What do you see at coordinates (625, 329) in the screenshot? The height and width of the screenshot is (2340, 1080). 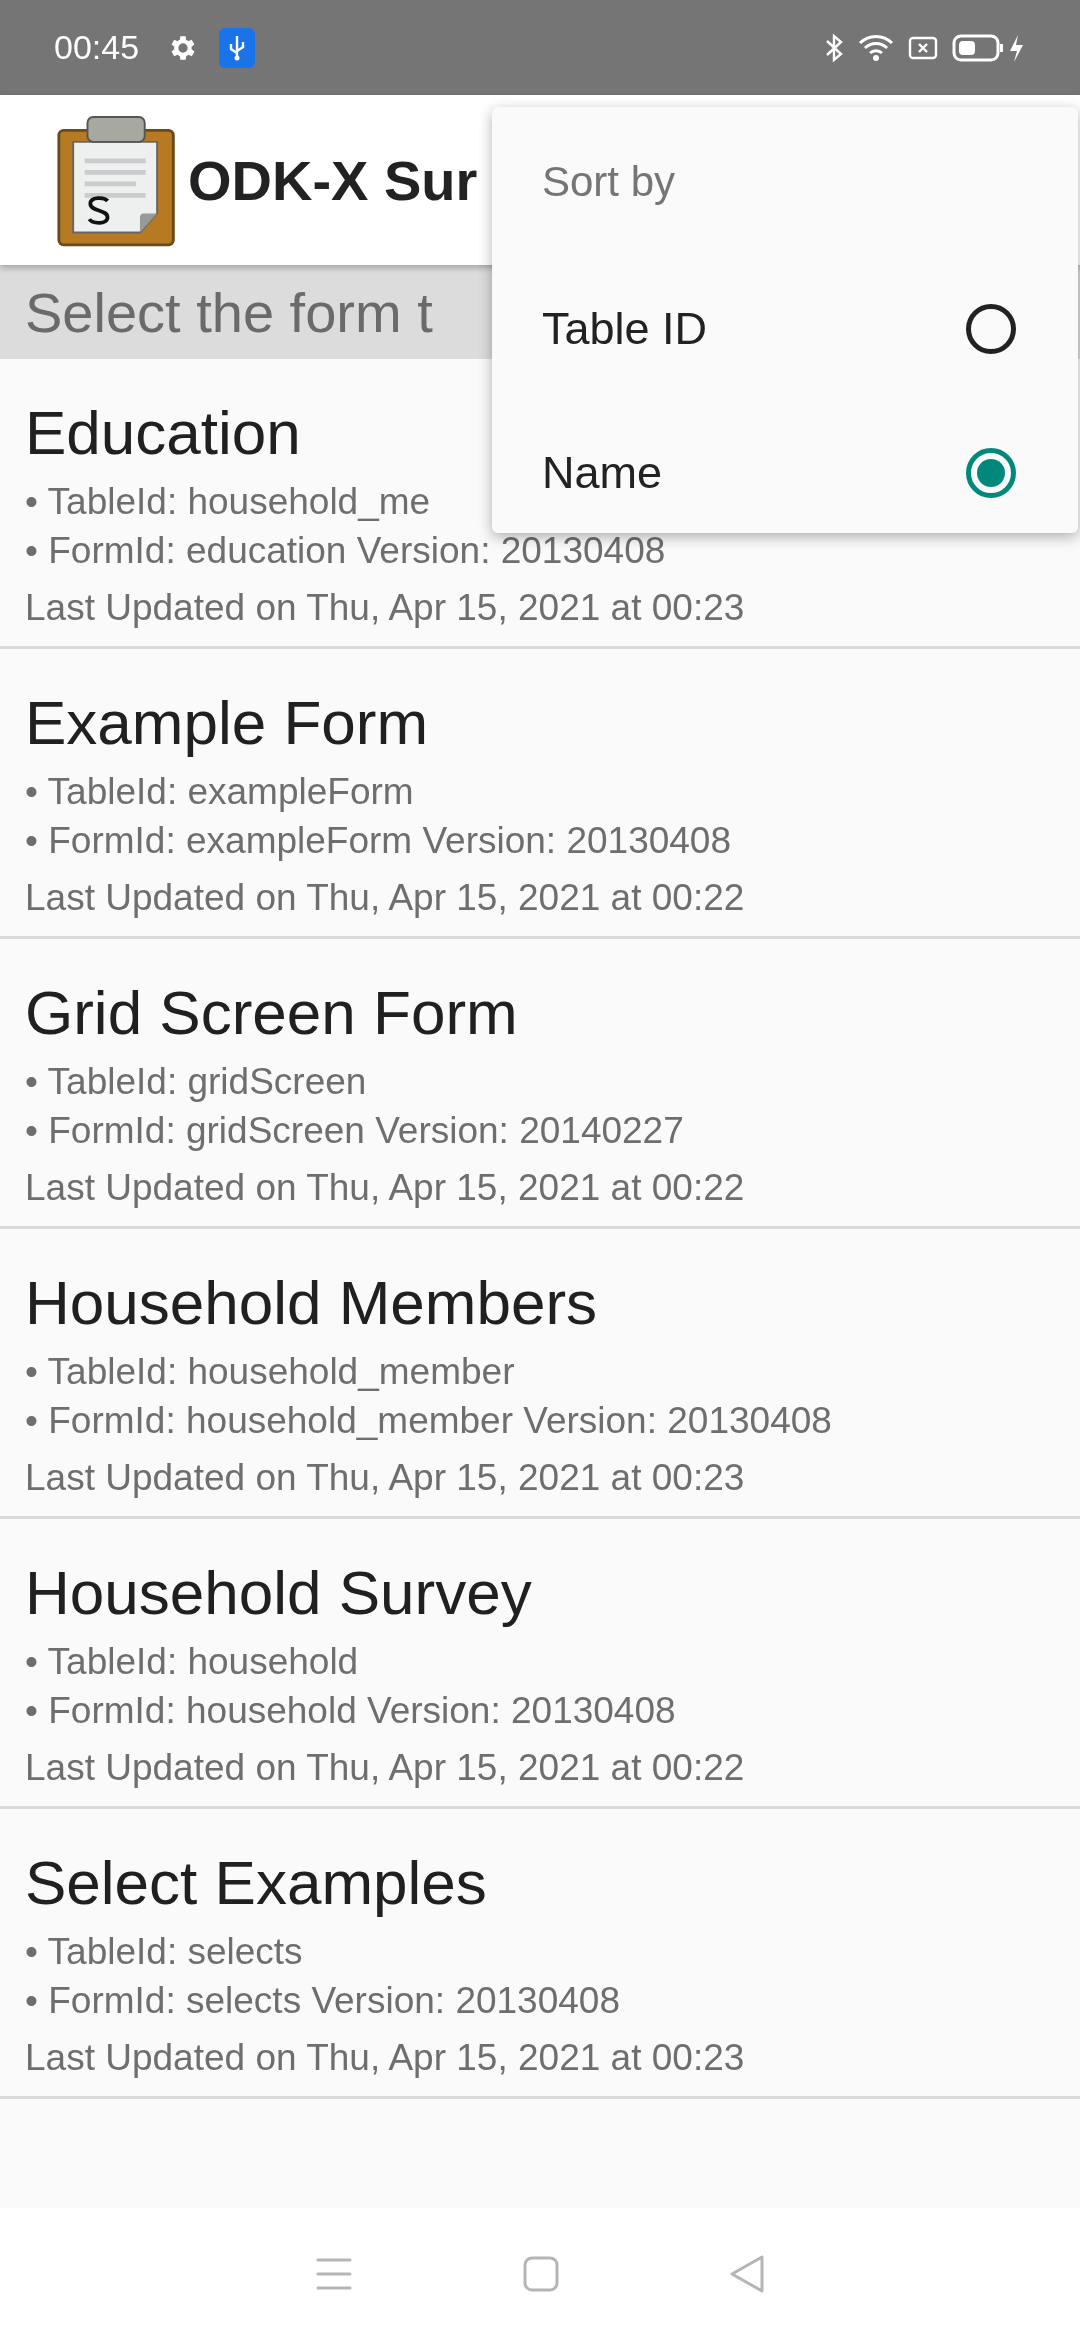 I see `option-label: Table ID` at bounding box center [625, 329].